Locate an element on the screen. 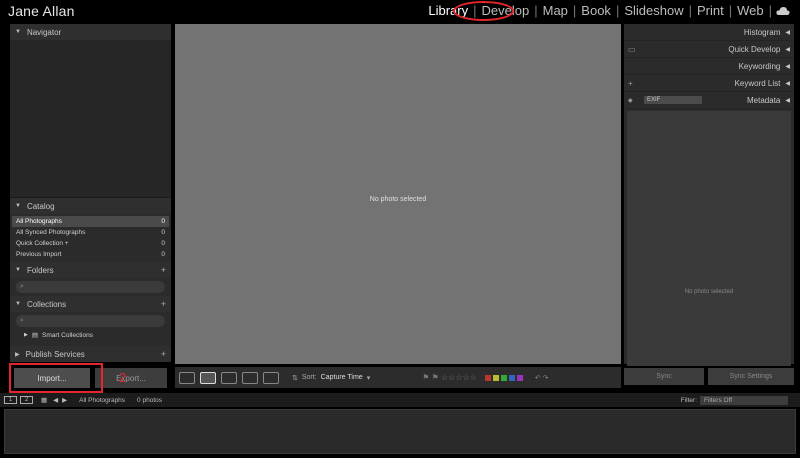  forward-arrow-icon: ▶ is located at coordinates (64, 400).